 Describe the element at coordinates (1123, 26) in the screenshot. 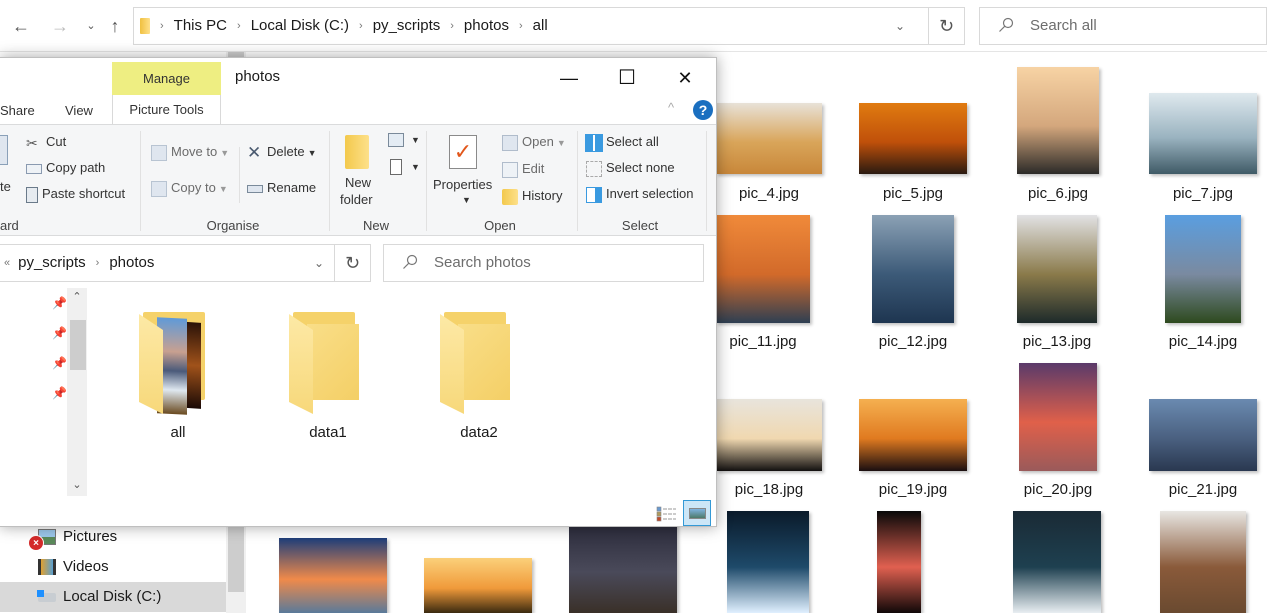

I see `search-input: Search all` at that location.